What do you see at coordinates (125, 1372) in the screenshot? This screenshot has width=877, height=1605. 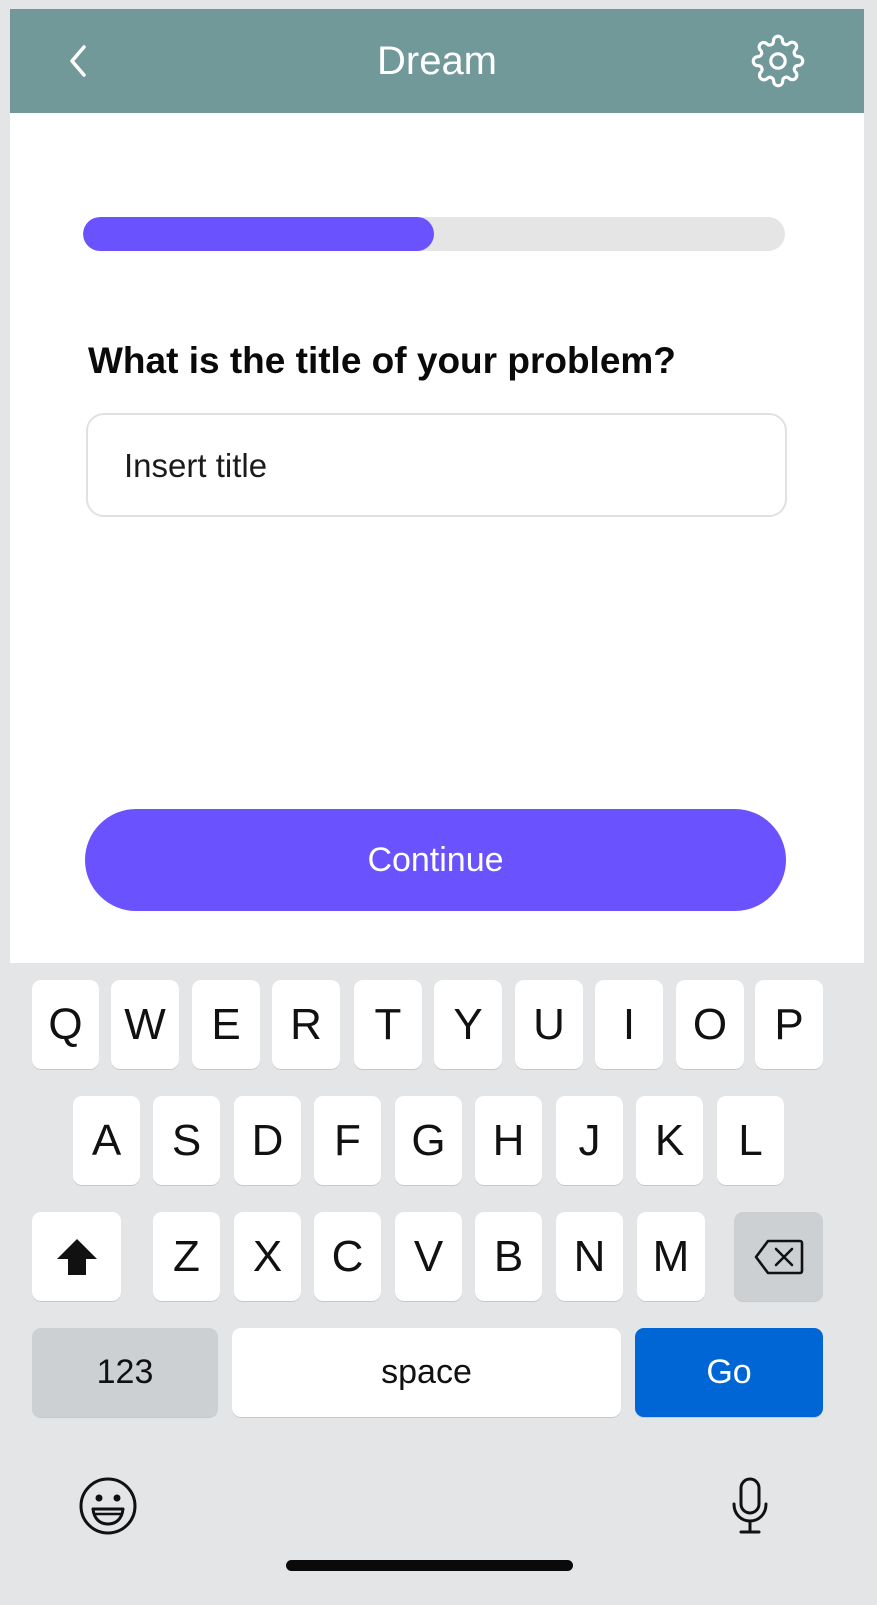 I see `numbers-key: 123` at bounding box center [125, 1372].